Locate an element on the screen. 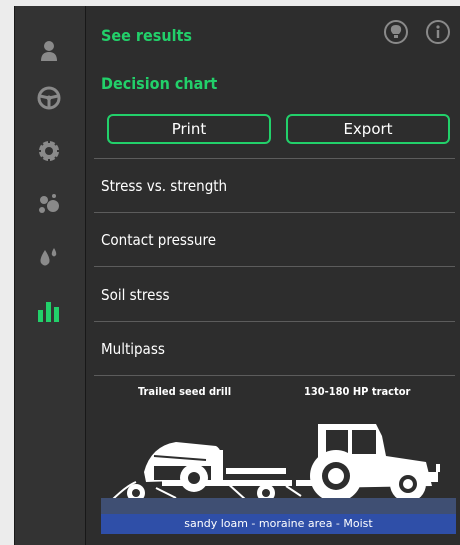  implement-label: Trailed seed drill is located at coordinates (185, 391).